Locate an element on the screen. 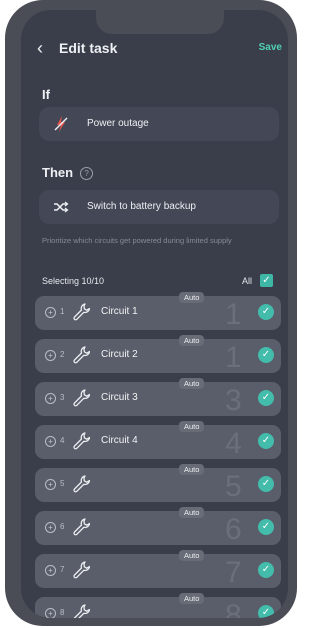  shuffle-icon is located at coordinates (61, 207).